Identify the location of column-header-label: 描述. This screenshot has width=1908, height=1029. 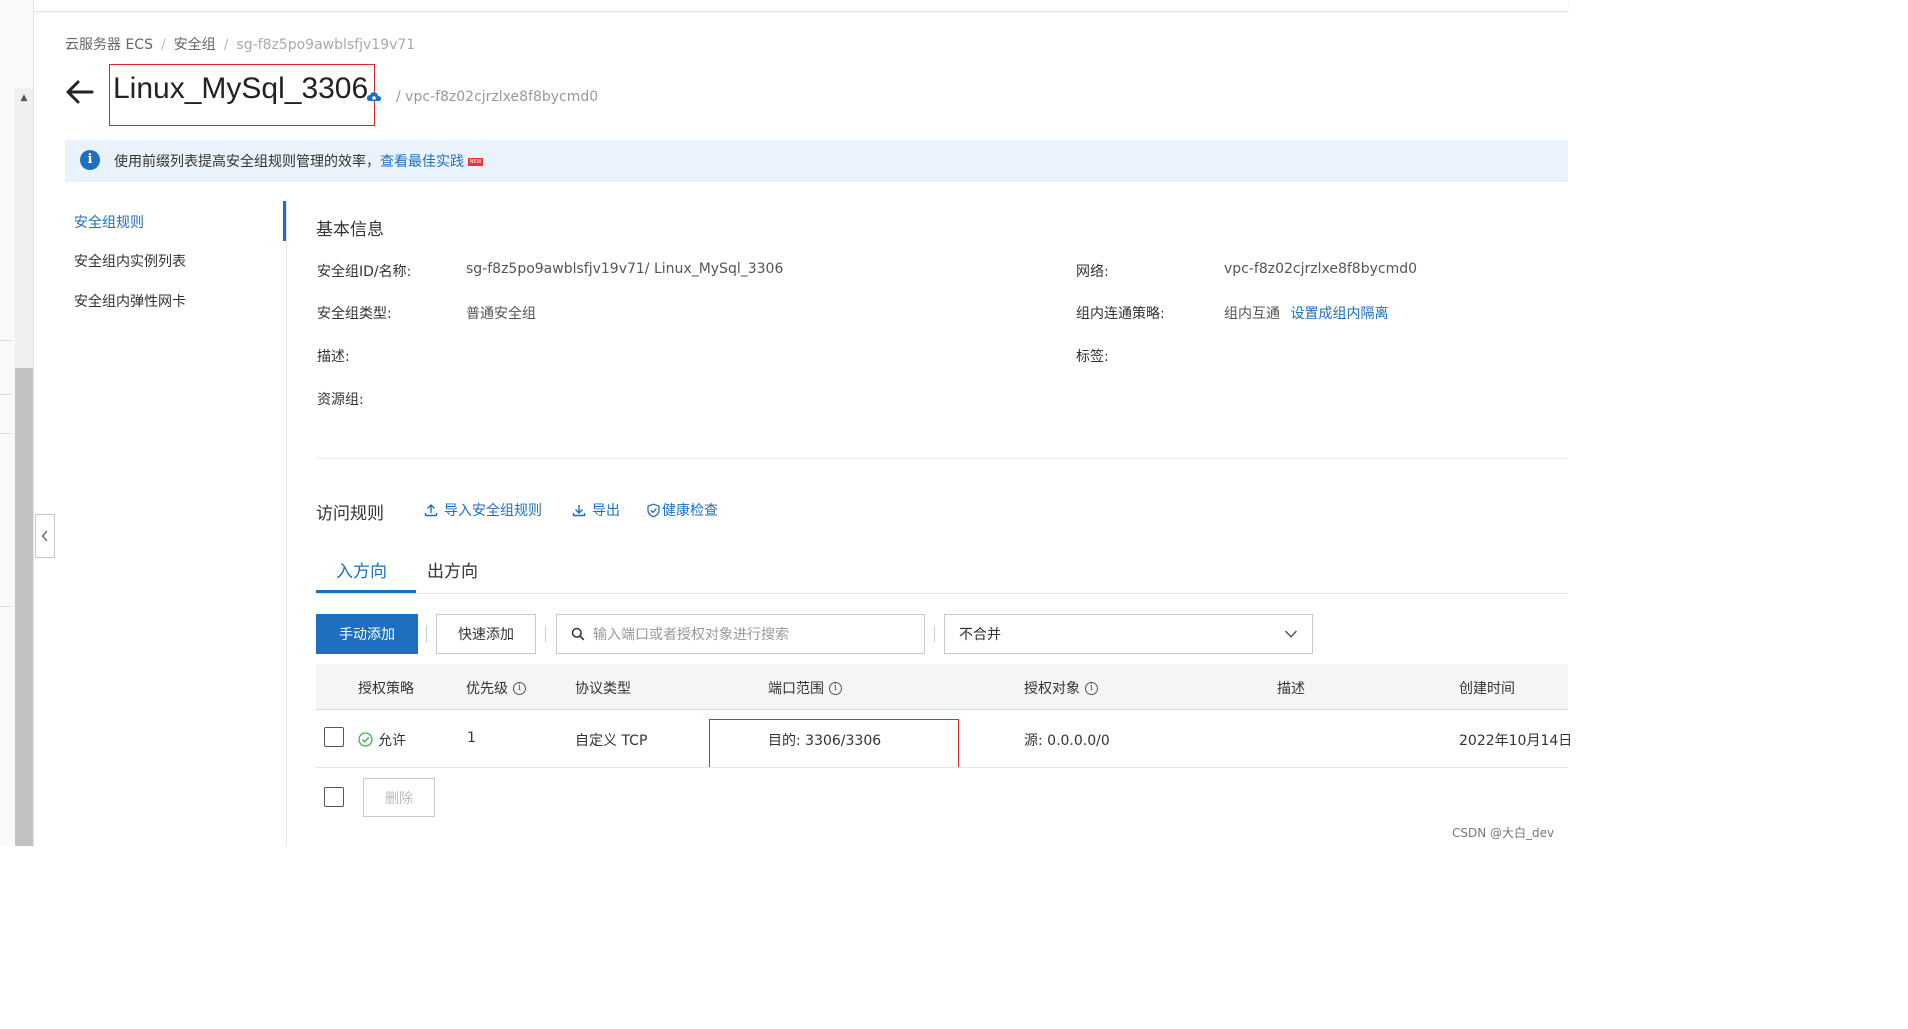
(1291, 689).